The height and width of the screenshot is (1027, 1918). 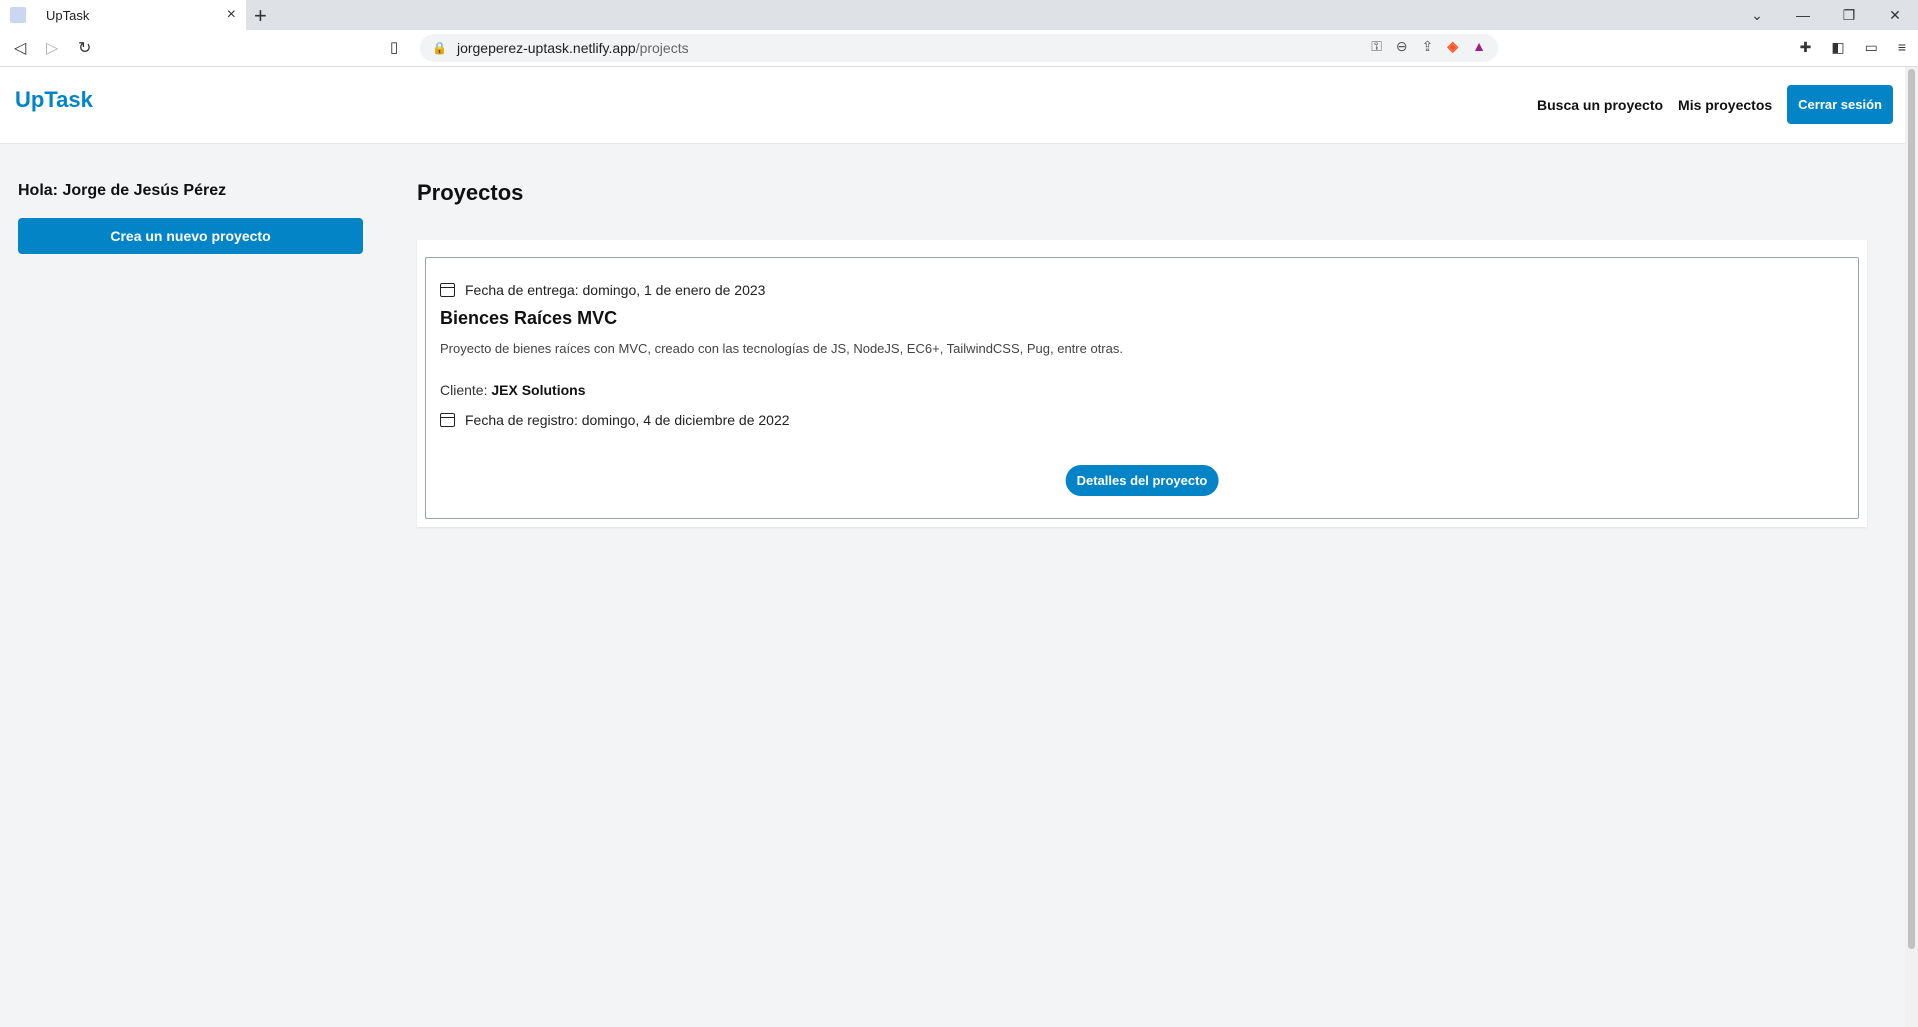 I want to click on extensions-icon: ✚, so click(x=1806, y=47).